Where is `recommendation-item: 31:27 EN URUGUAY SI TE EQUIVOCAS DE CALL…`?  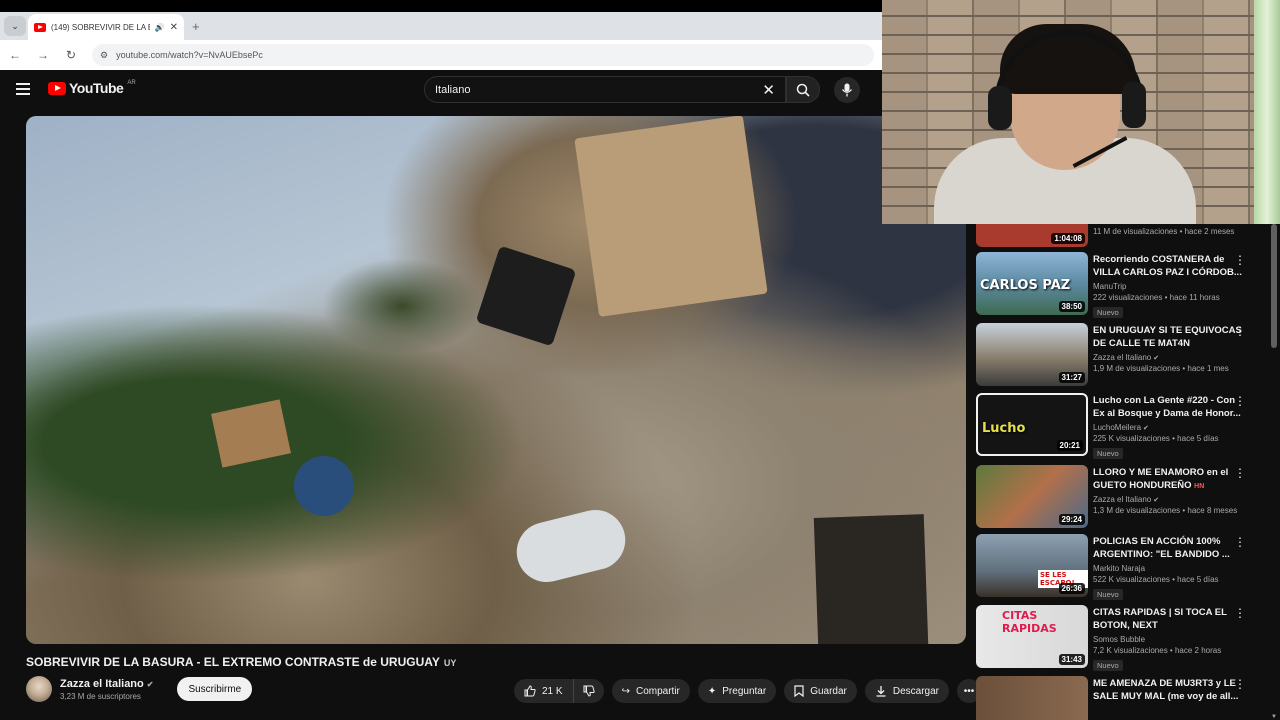
recommendation-item: 31:27 EN URUGUAY SI TE EQUIVOCAS DE CALL… is located at coordinates (1121, 356).